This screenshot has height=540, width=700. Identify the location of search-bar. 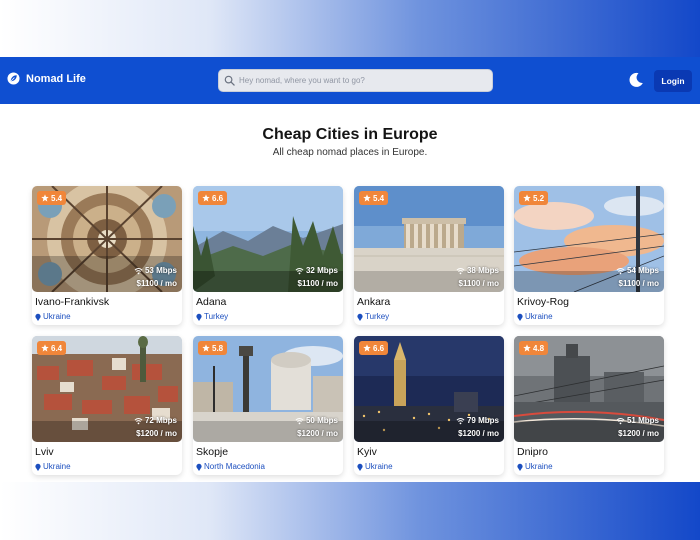
(355, 80).